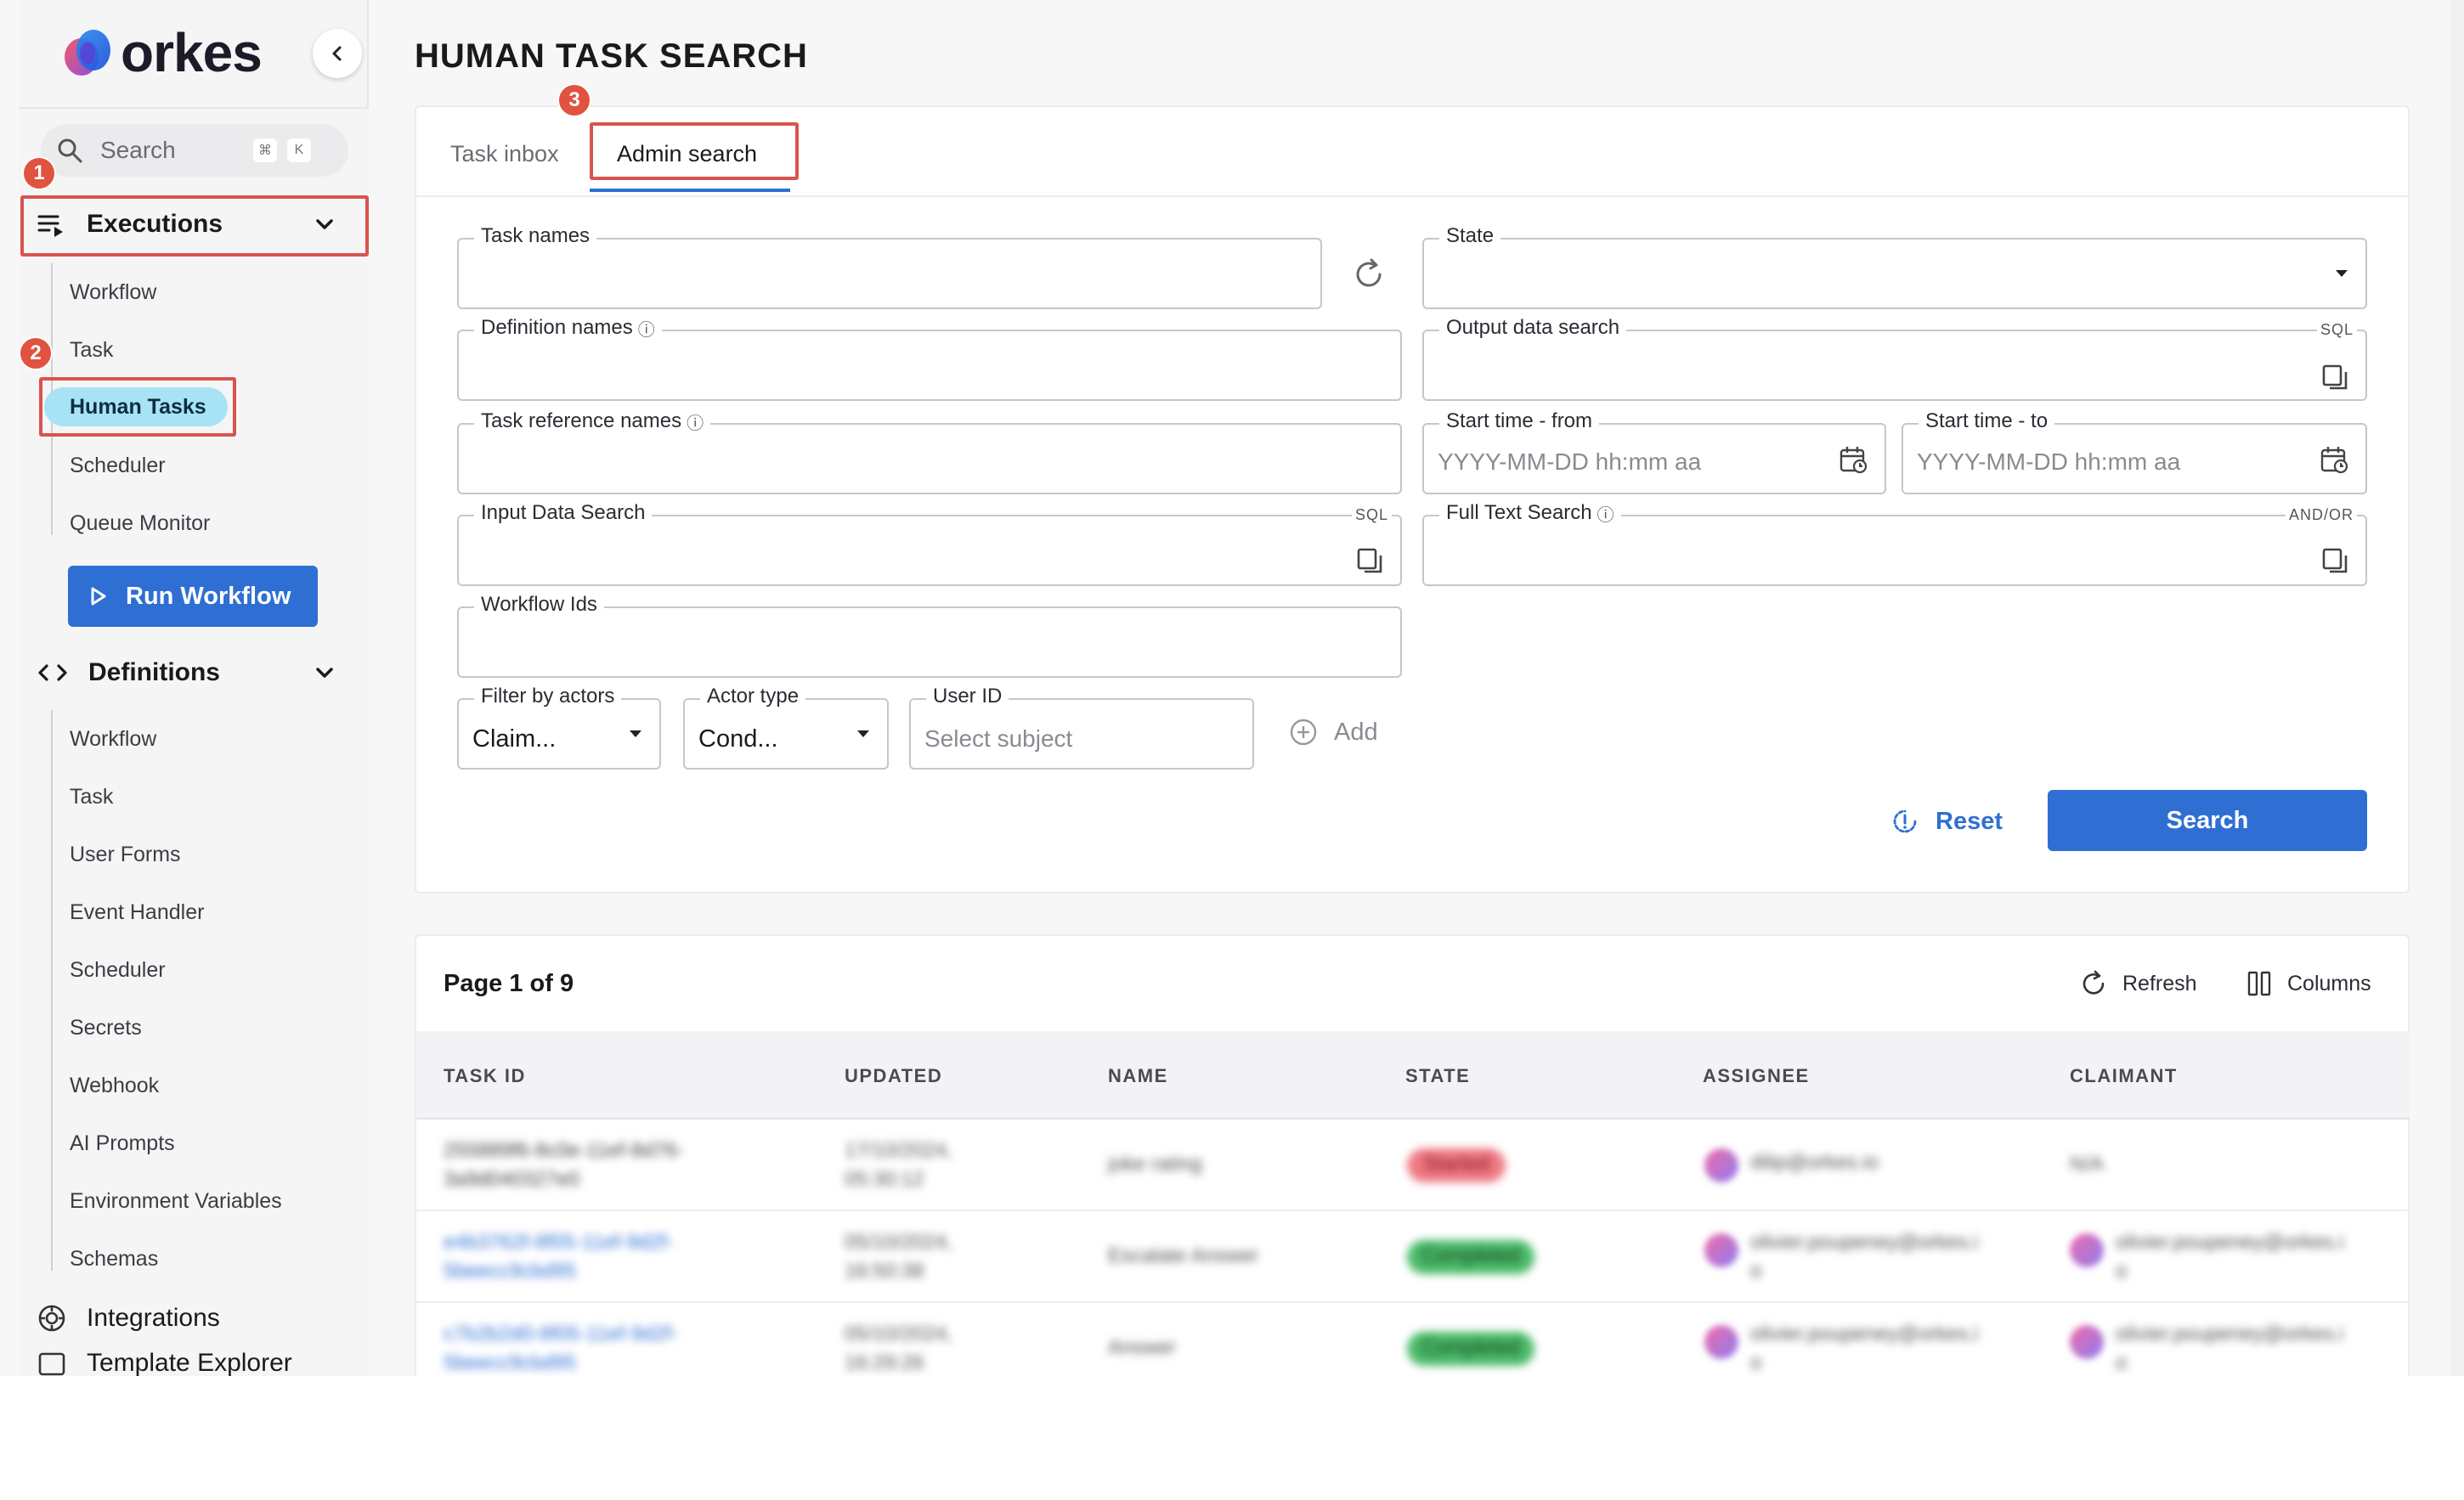  Describe the element at coordinates (893, 1076) in the screenshot. I see `col-updated: UPDATED` at that location.